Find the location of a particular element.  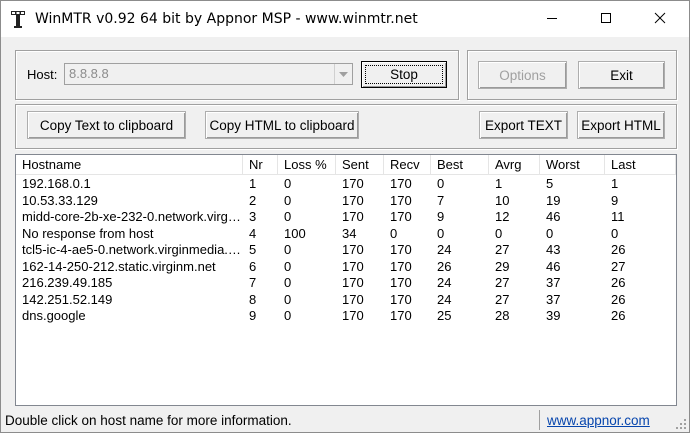

column-header-nr: Nr is located at coordinates (260, 164).